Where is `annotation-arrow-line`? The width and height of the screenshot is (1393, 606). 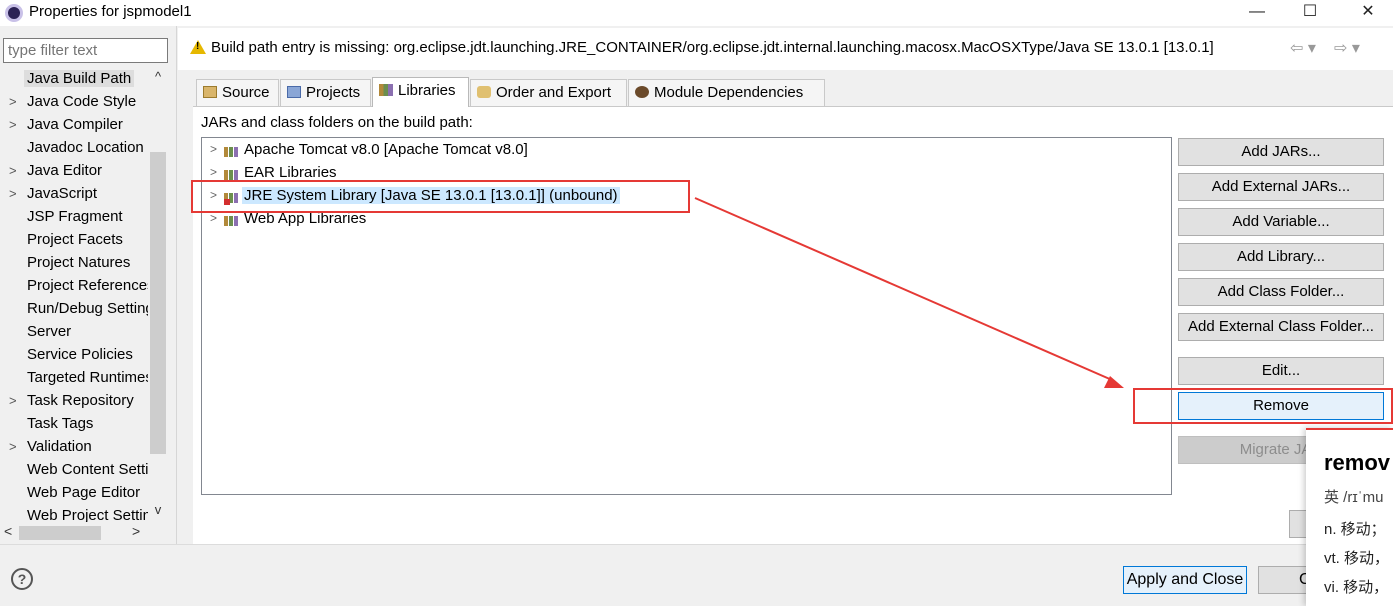 annotation-arrow-line is located at coordinates (903, 289).